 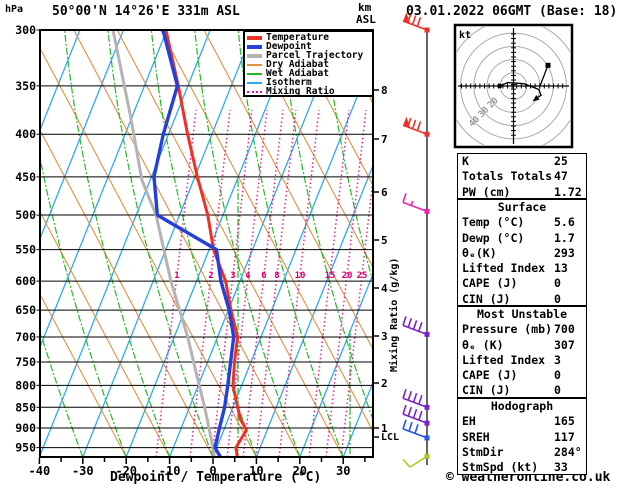 I want to click on table-row-value: 47, so click(x=561, y=176).